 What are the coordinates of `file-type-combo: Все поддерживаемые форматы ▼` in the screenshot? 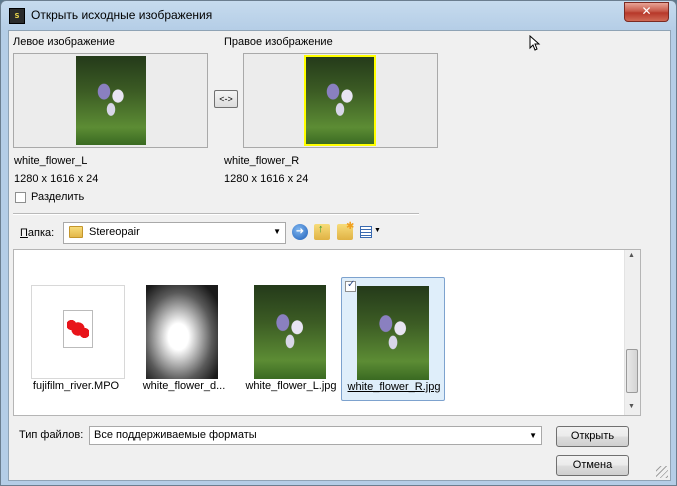 It's located at (315, 435).